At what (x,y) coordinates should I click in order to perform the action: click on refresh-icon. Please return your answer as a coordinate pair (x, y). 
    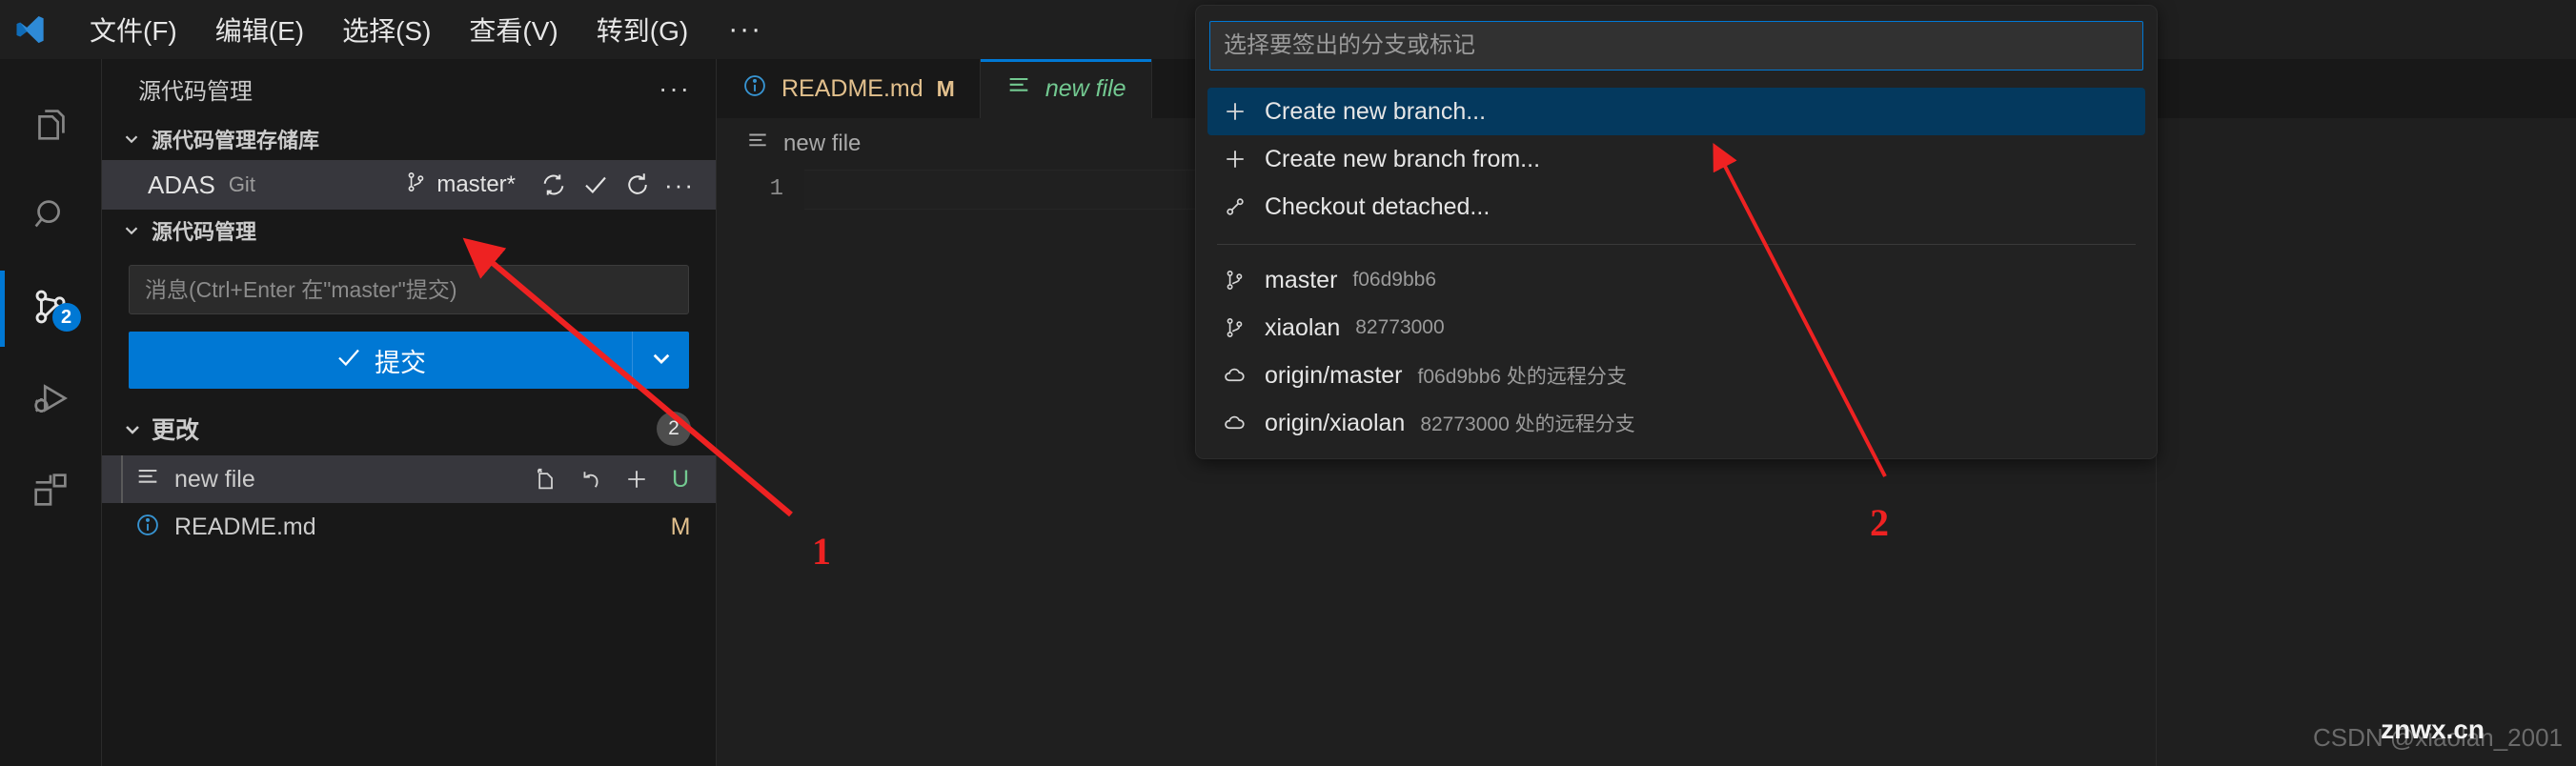
    Looking at the image, I should click on (638, 185).